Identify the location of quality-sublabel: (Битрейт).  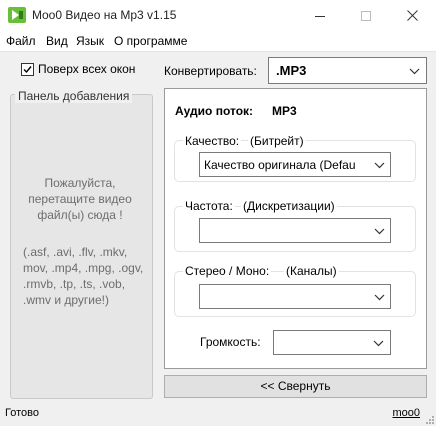
(277, 141).